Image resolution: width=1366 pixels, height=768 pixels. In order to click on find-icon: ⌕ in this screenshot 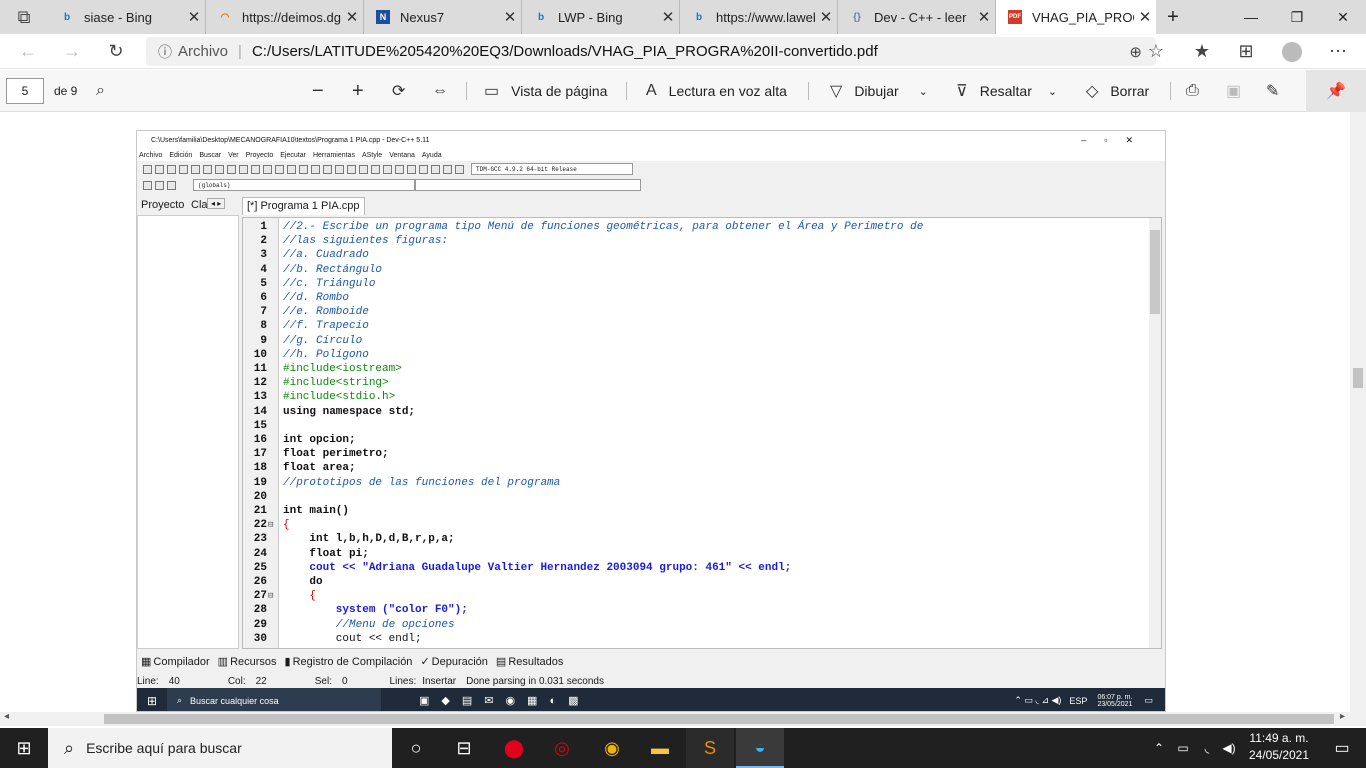, I will do `click(106, 91)`.